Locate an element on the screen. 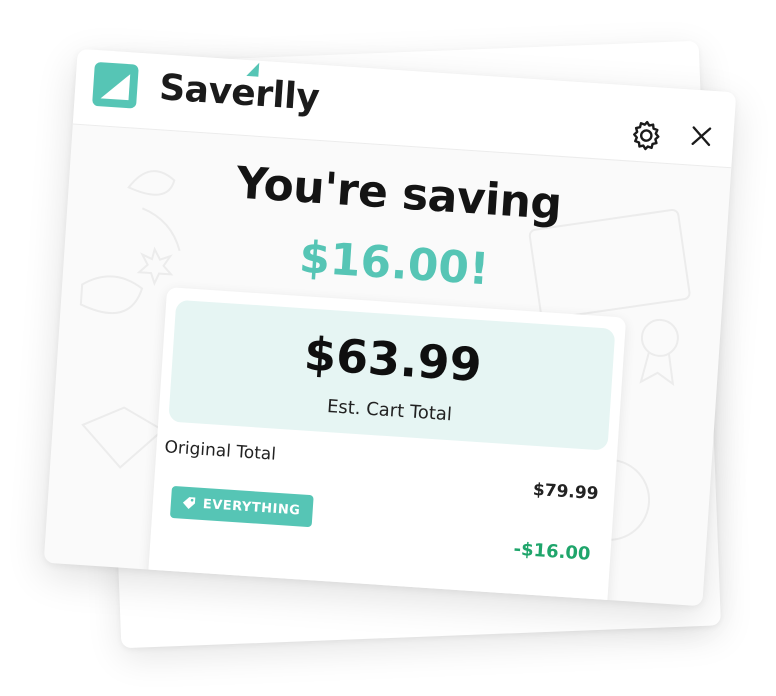 The image size is (776, 696). original-total-label: Original Total is located at coordinates (220, 451).